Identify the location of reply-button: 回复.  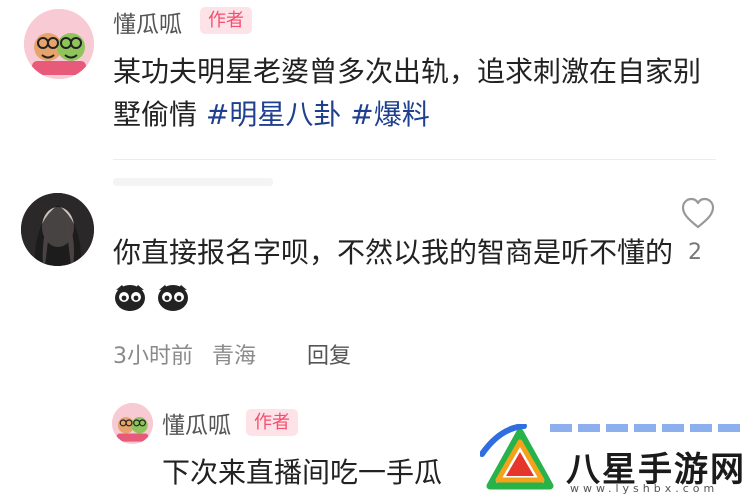
(329, 354).